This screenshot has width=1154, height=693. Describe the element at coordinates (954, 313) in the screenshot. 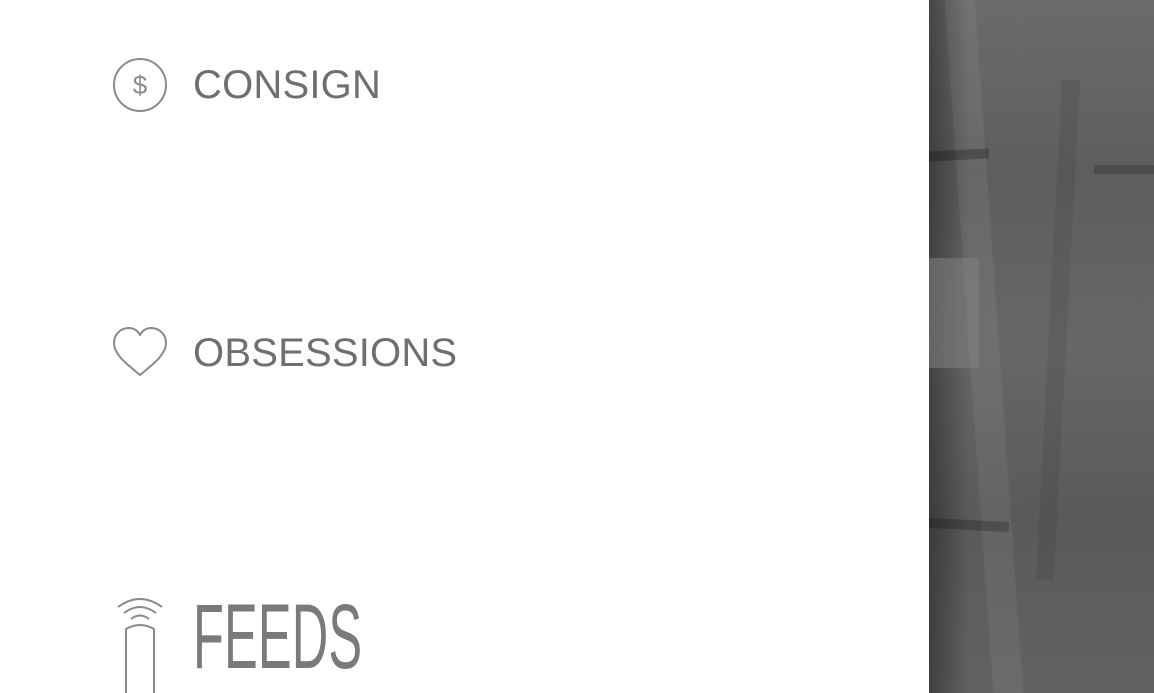

I see `drawer-edge-tab` at that location.